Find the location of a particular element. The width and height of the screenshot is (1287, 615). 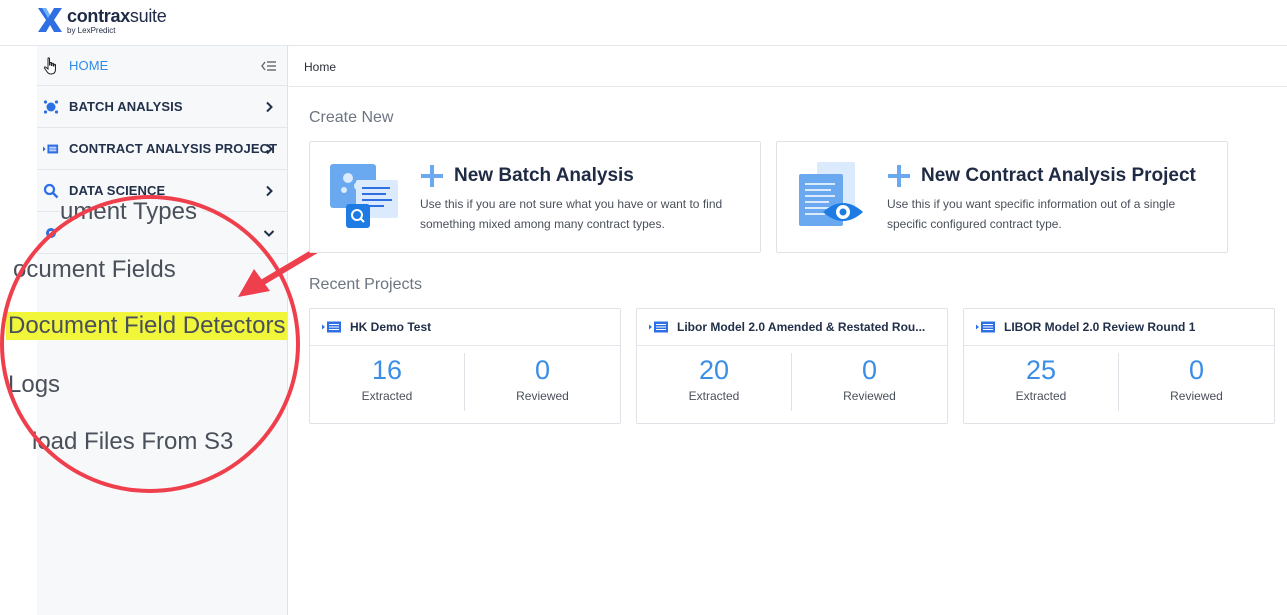

sidebar-item-contract-analysis-project: CONTRACT ANALYSIS PROJECT is located at coordinates (162, 149).